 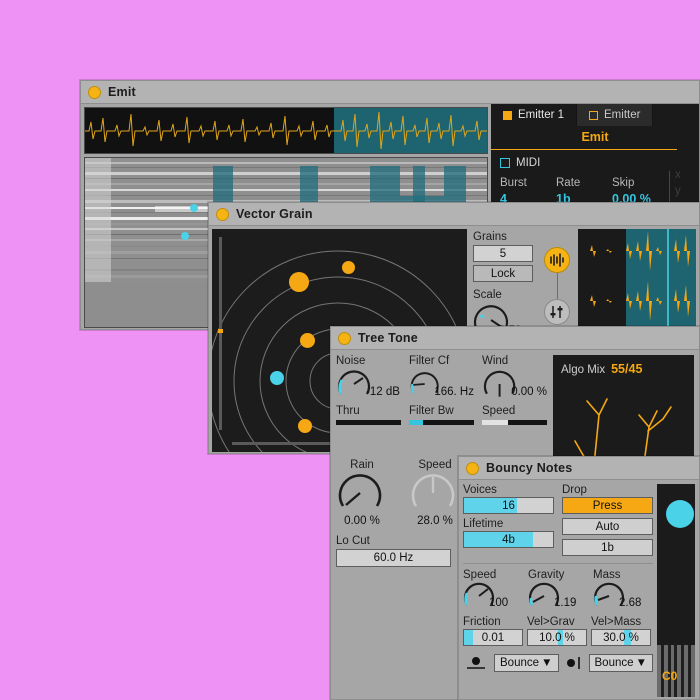 I want to click on field-vel-mass-value-wrap: 30.0 %, so click(x=621, y=637).